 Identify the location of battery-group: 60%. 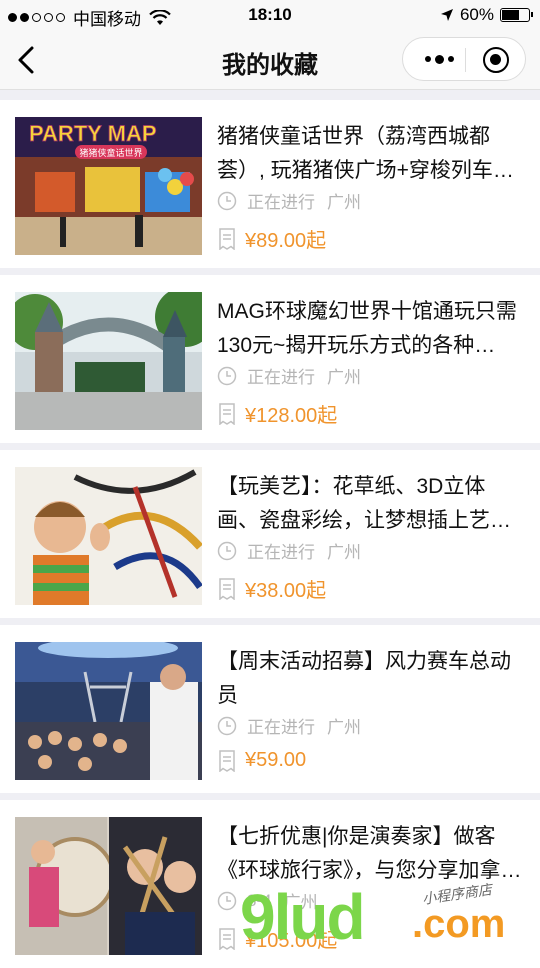
(486, 15).